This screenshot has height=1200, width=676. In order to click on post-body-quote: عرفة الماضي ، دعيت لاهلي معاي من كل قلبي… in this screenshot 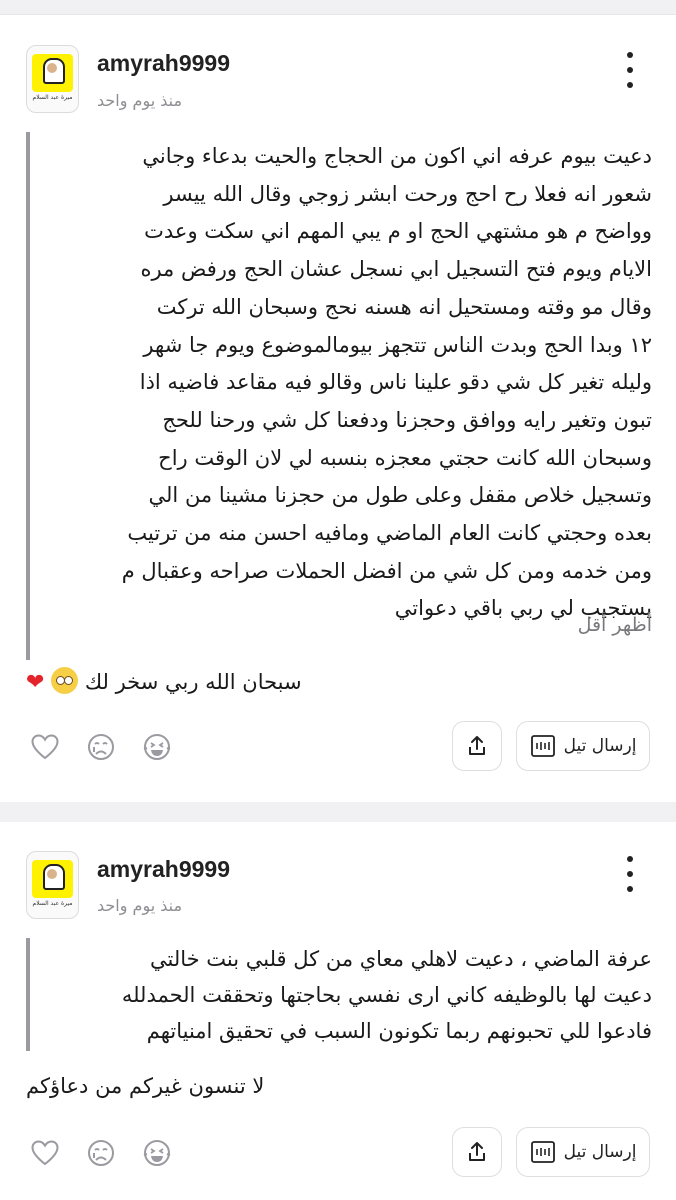, I will do `click(339, 994)`.